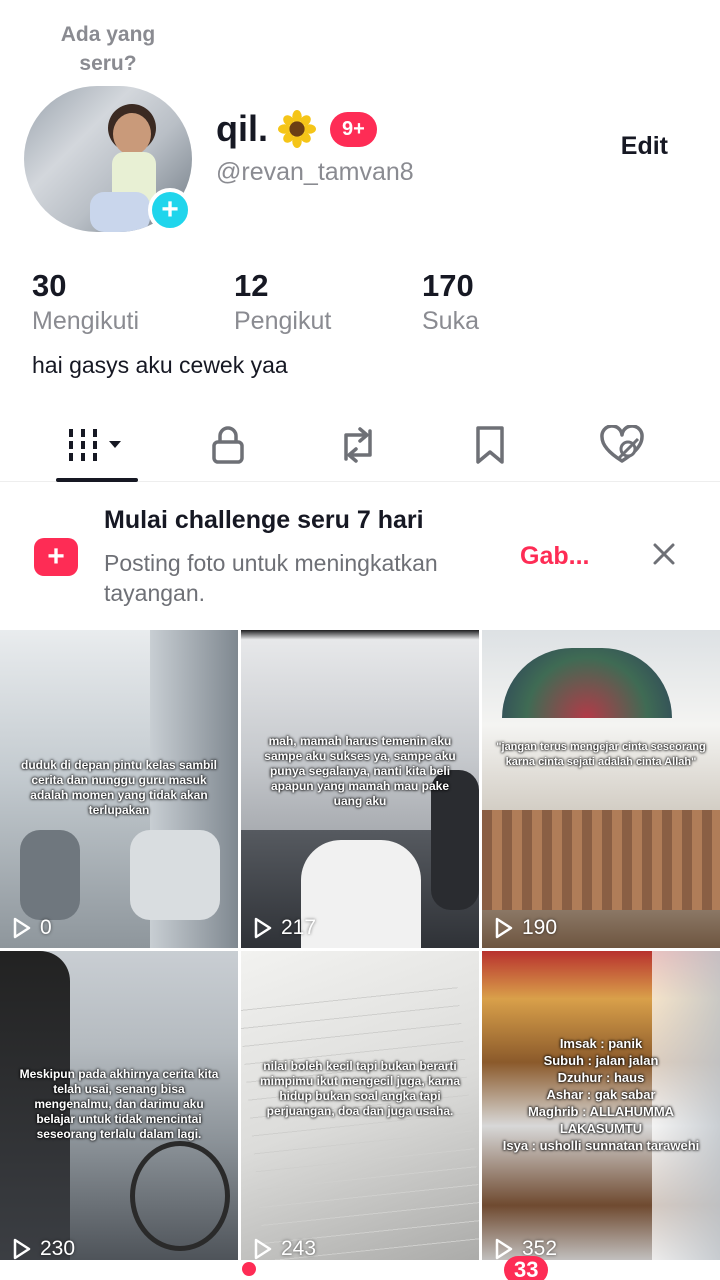  I want to click on view-count-value: 230, so click(58, 1248).